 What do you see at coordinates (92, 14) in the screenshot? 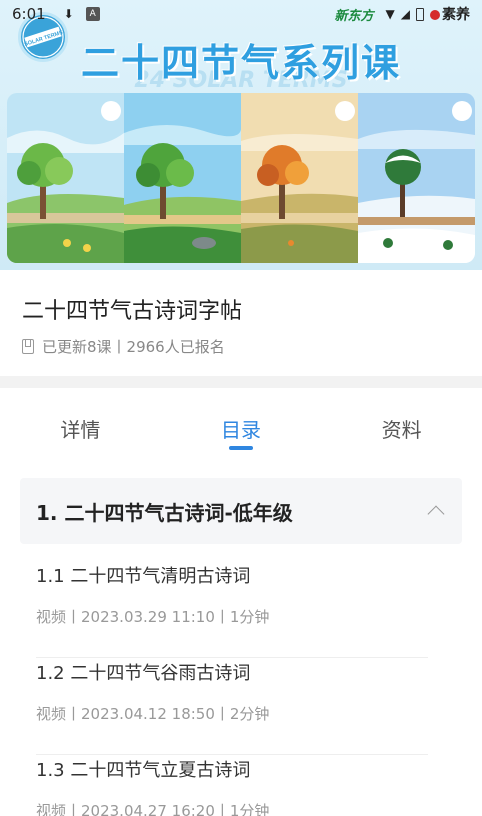
I see `app-a-icon: A` at bounding box center [92, 14].